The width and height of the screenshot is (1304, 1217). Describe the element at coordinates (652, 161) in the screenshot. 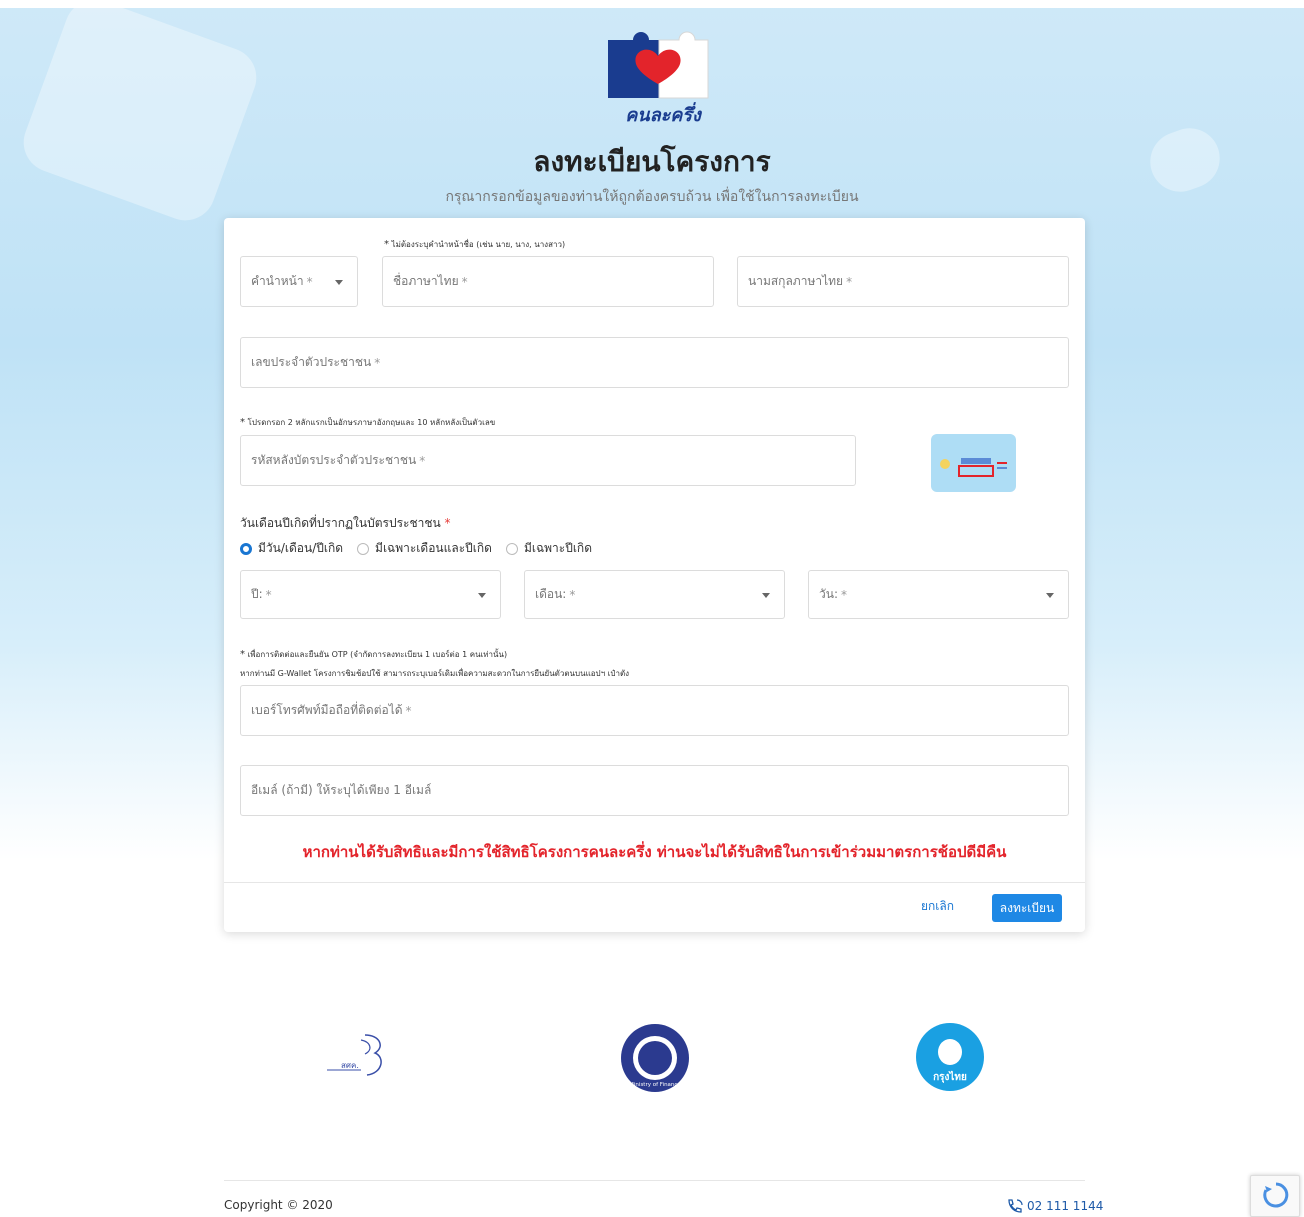

I see `page-title: ลงทะเบียนโครงการ` at that location.